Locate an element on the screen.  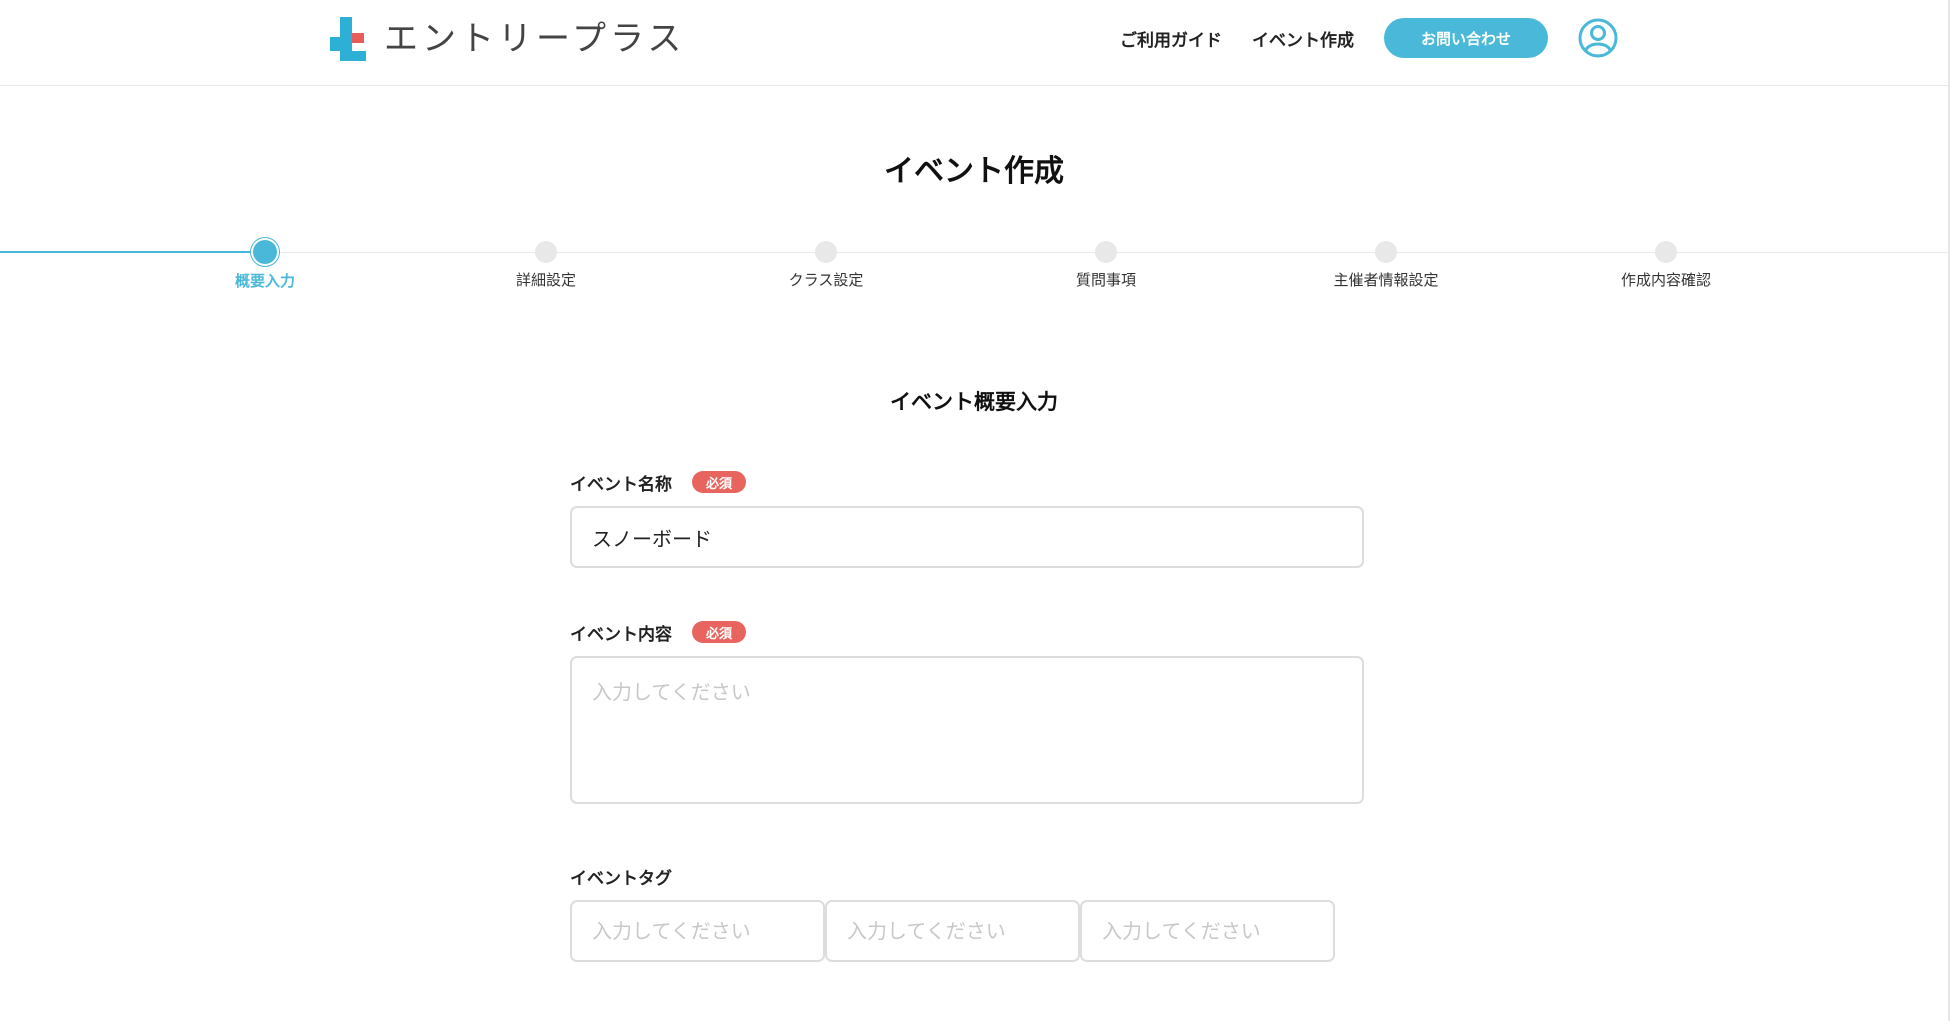
step-label: 詳細設定 is located at coordinates (545, 280).